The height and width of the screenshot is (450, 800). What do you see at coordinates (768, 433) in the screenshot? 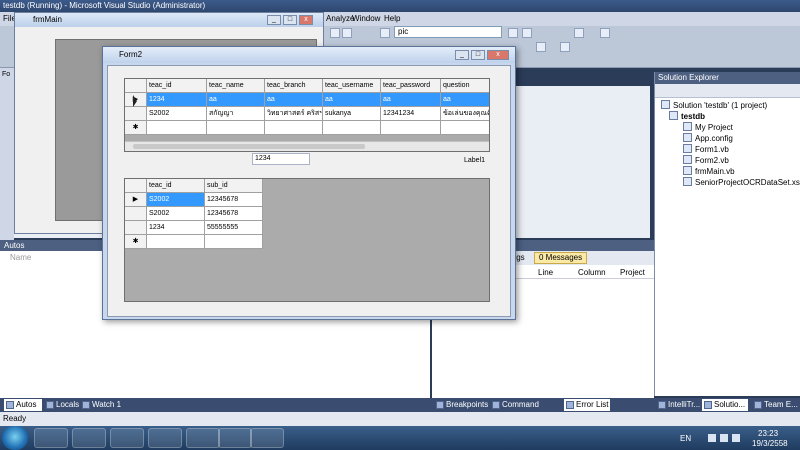
I see `clock-time: 23:23` at bounding box center [768, 433].